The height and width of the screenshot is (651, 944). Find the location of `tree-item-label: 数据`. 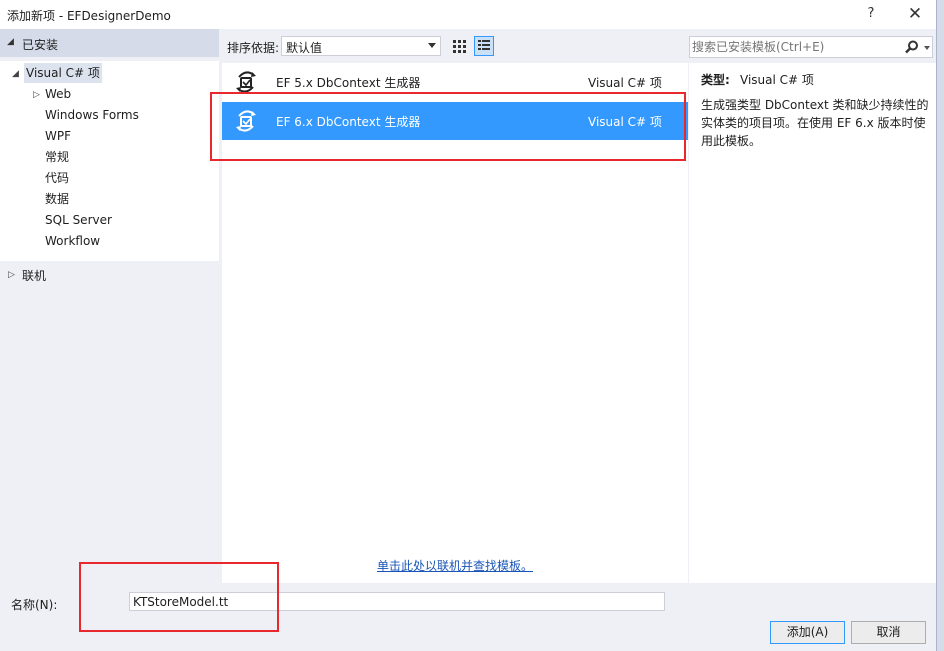

tree-item-label: 数据 is located at coordinates (57, 199).